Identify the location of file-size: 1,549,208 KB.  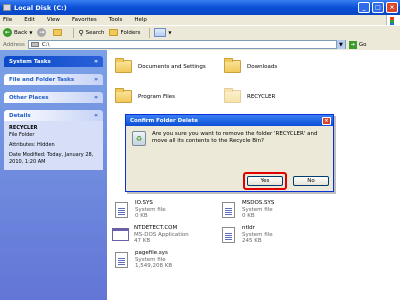
(154, 266).